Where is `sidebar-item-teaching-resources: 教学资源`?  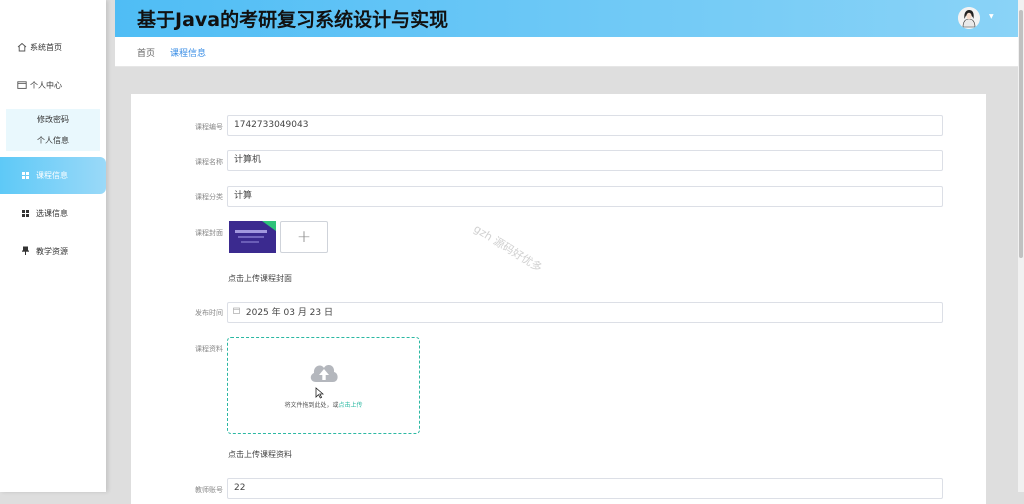 sidebar-item-teaching-resources: 教学资源 is located at coordinates (53, 251).